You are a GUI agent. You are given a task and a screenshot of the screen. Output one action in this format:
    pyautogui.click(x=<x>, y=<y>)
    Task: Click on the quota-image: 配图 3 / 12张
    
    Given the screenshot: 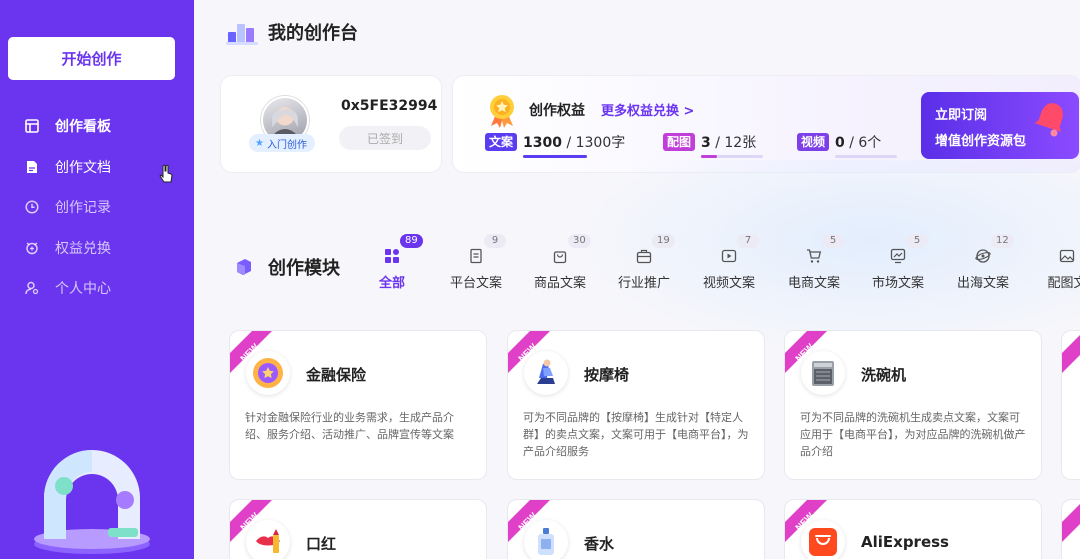 What is the action you would take?
    pyautogui.click(x=713, y=145)
    